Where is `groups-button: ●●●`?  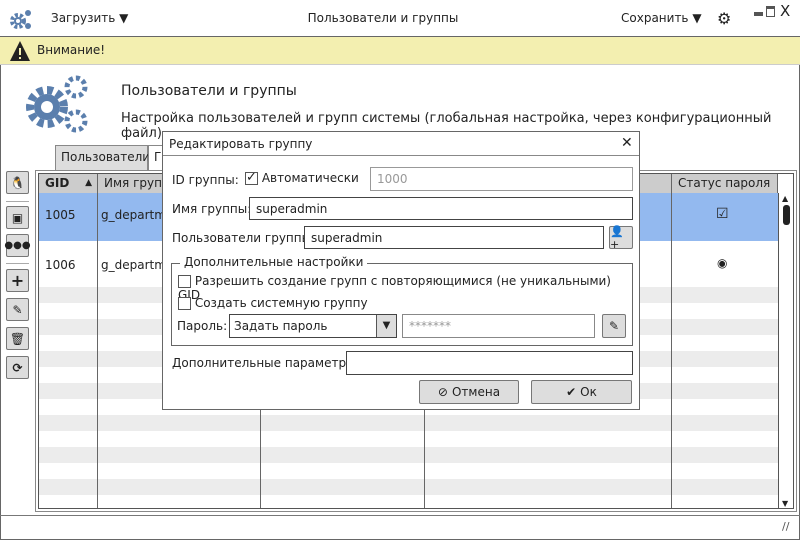
groups-button: ●●● is located at coordinates (17, 245).